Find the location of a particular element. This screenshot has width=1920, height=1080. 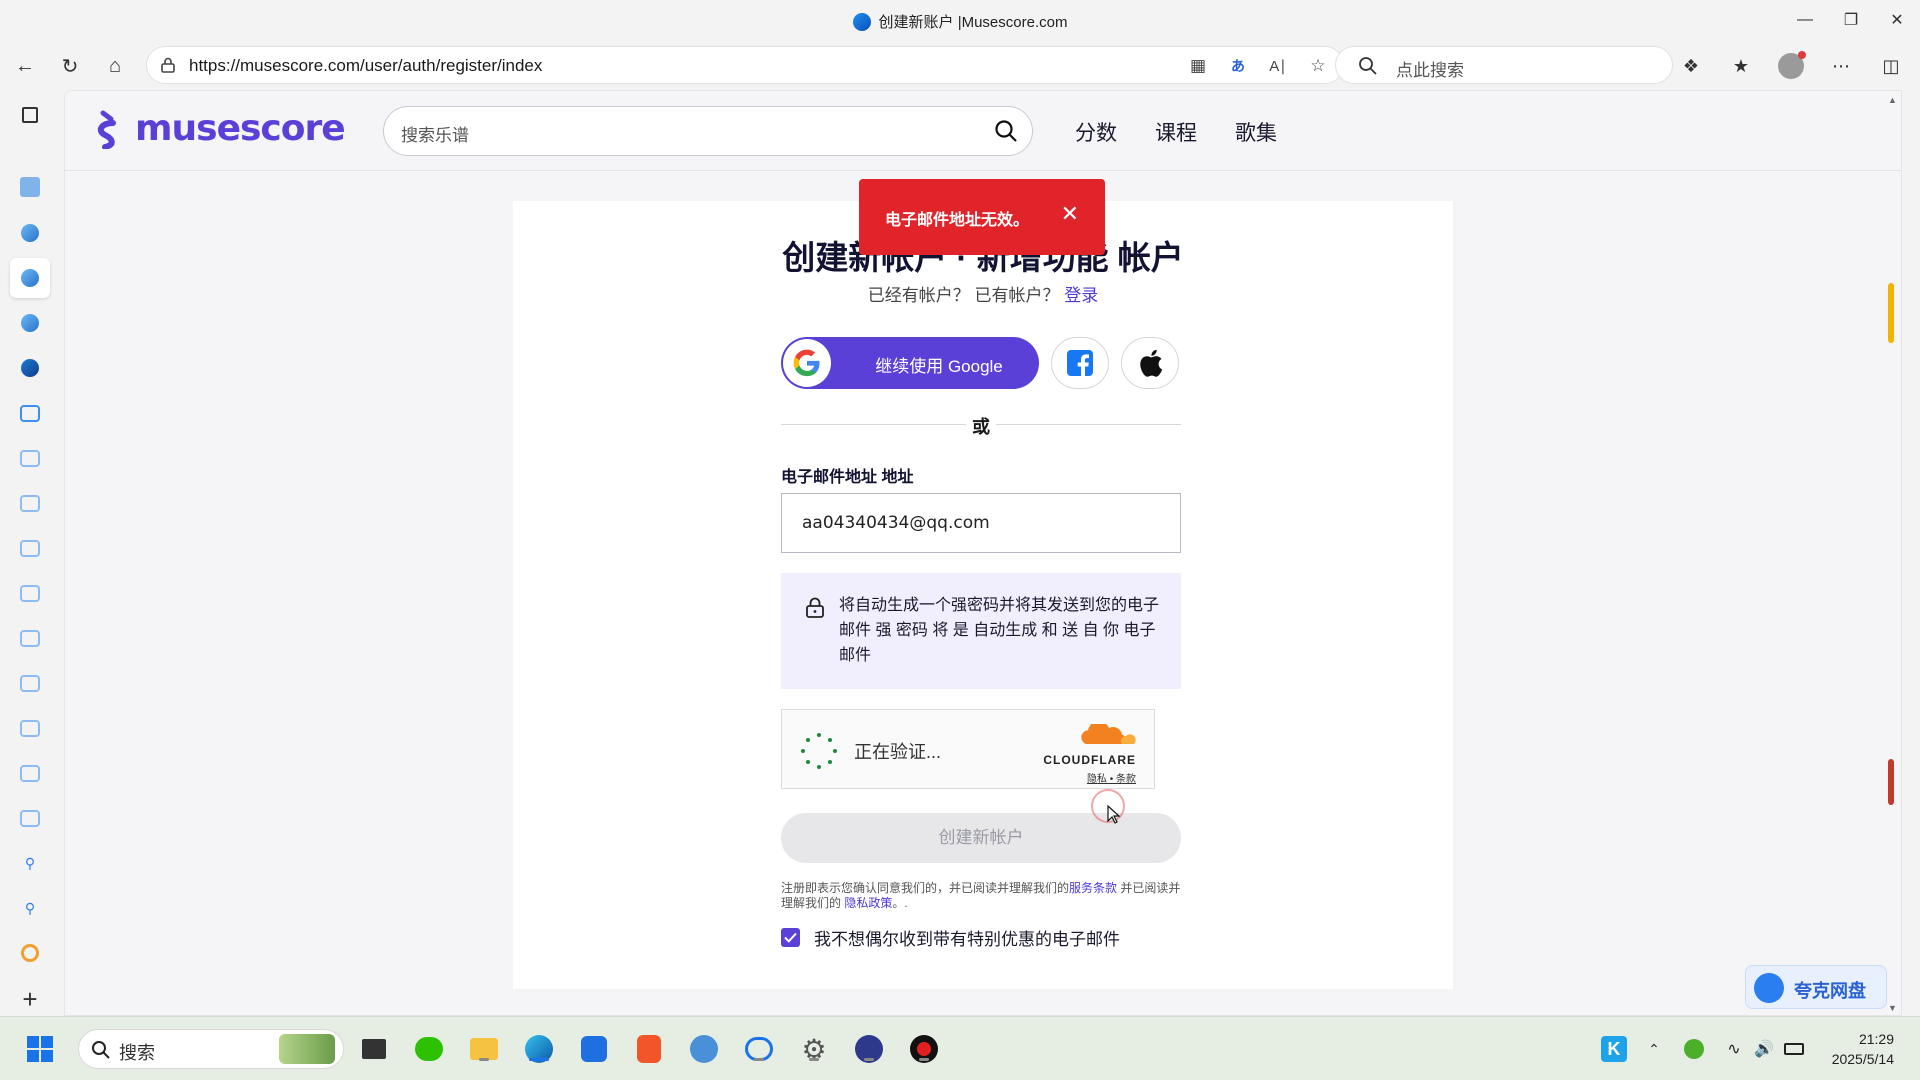

apple-signin-button is located at coordinates (1150, 363).